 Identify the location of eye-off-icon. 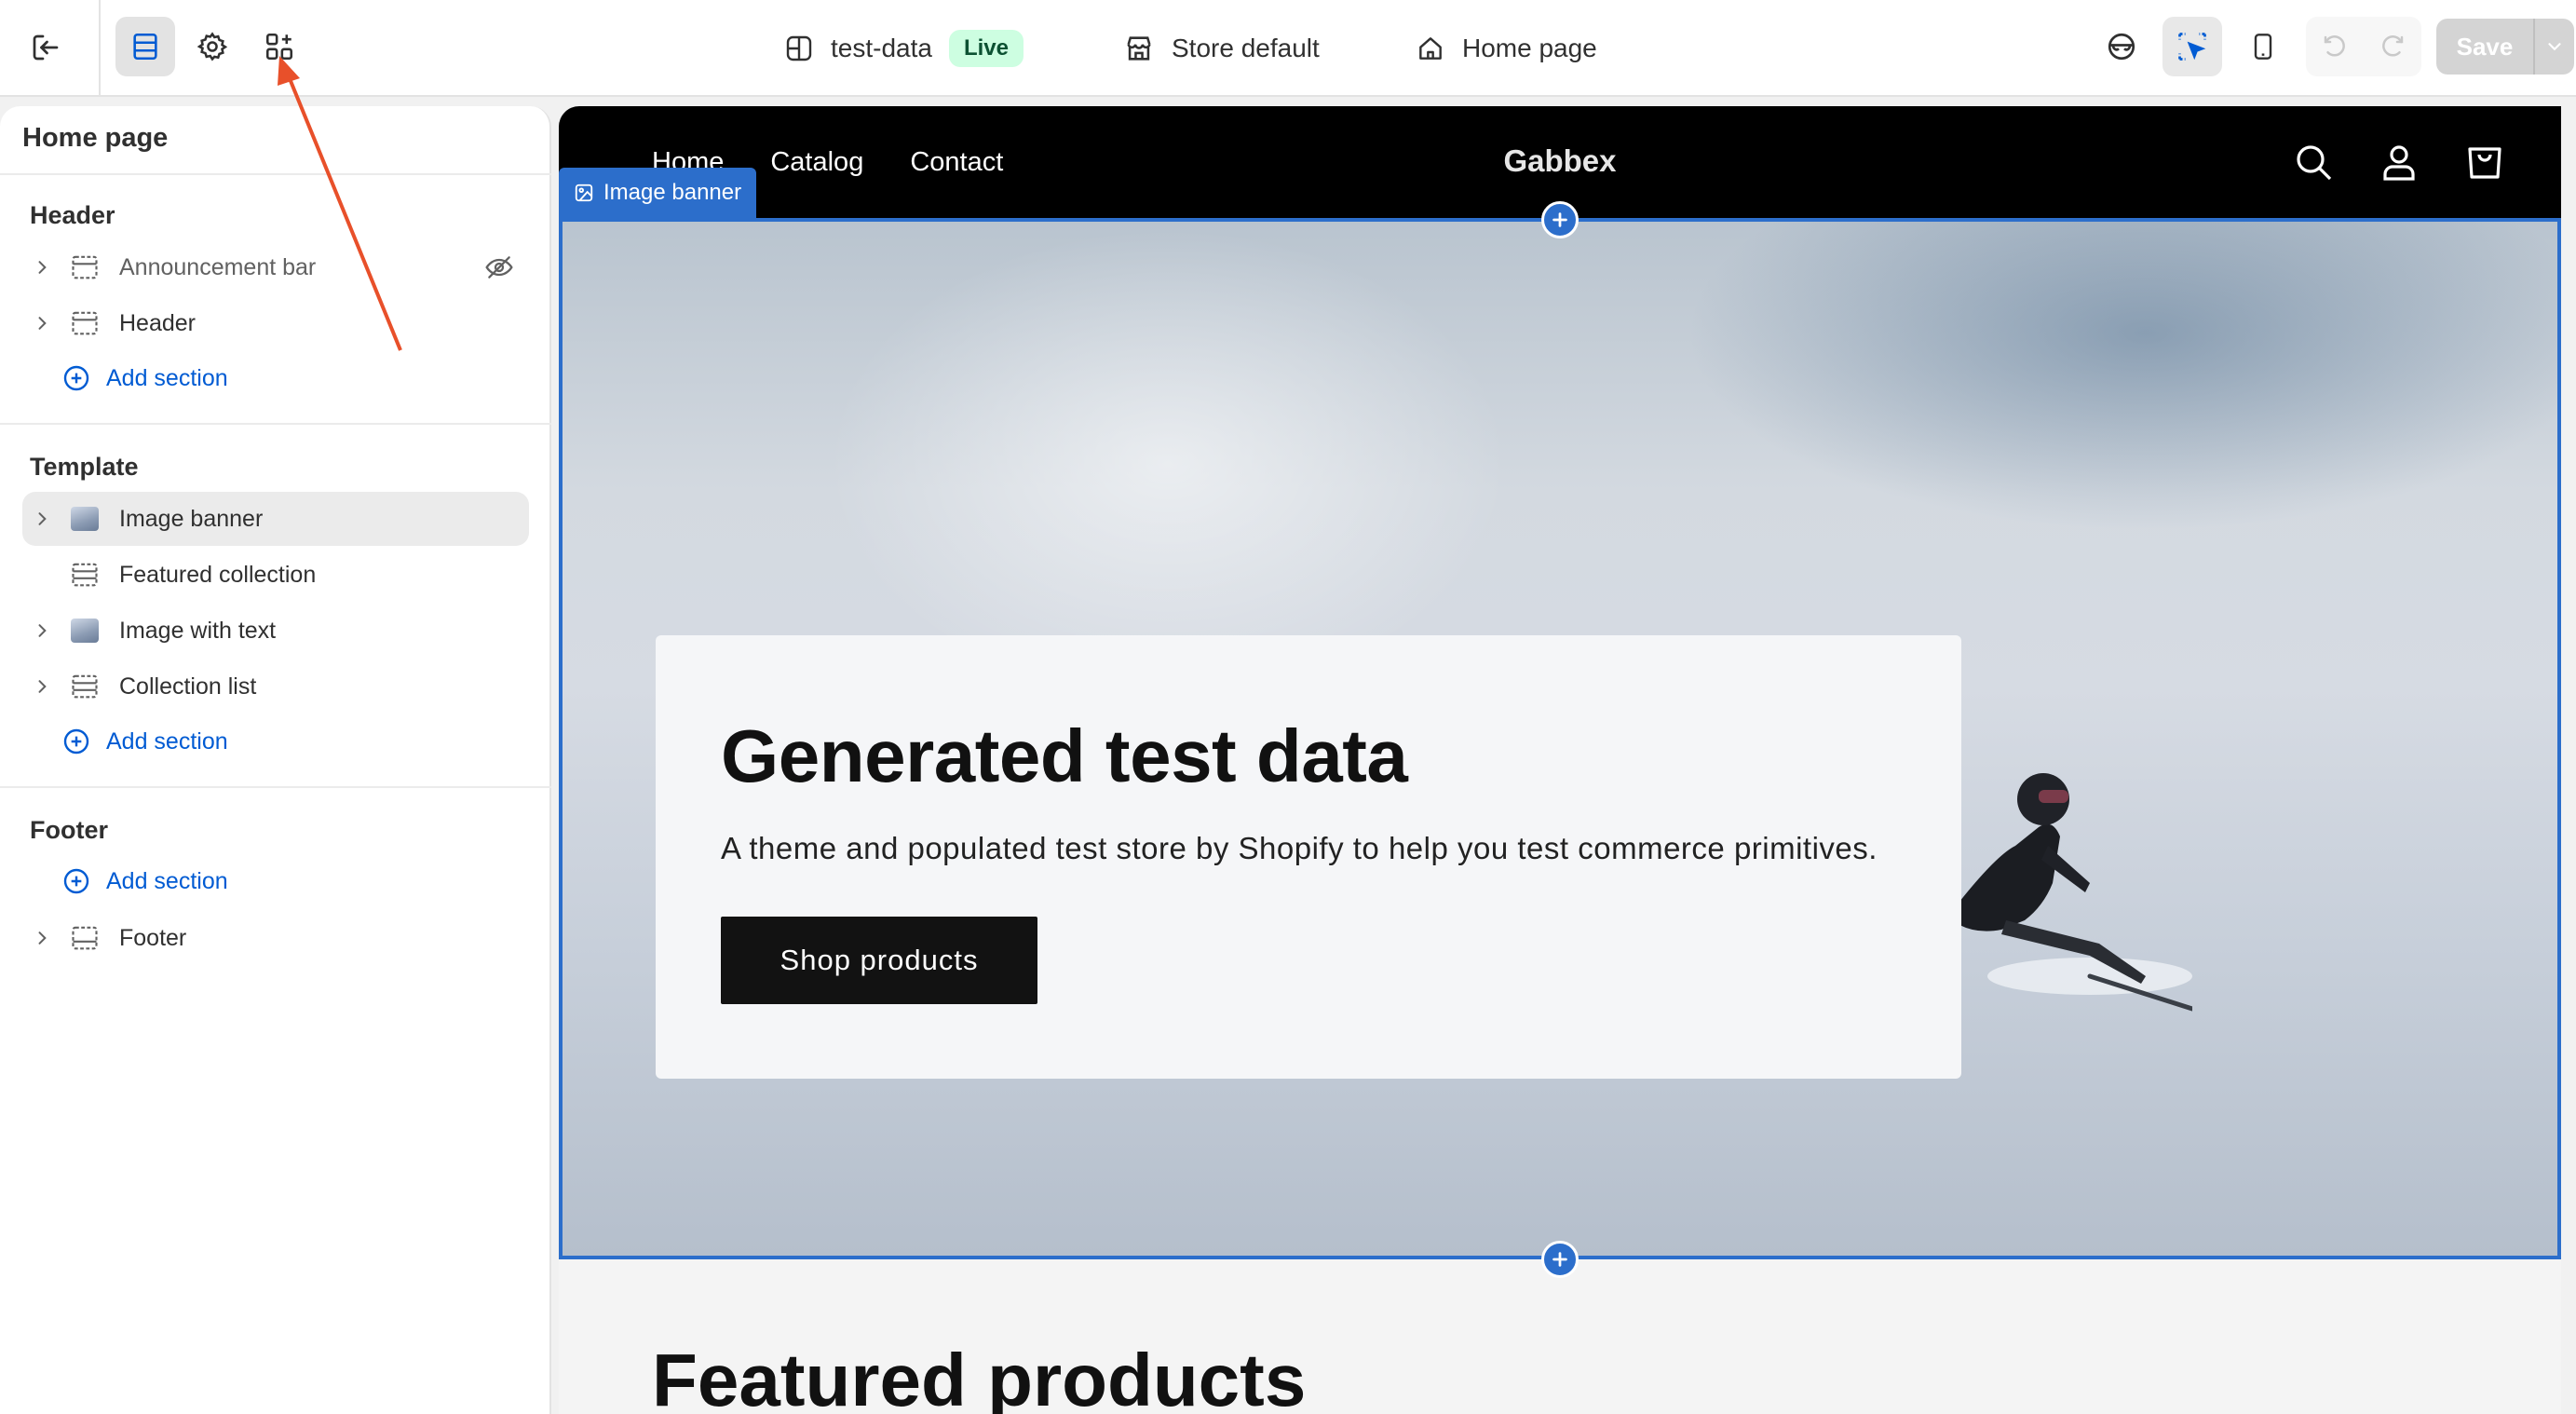
(499, 270).